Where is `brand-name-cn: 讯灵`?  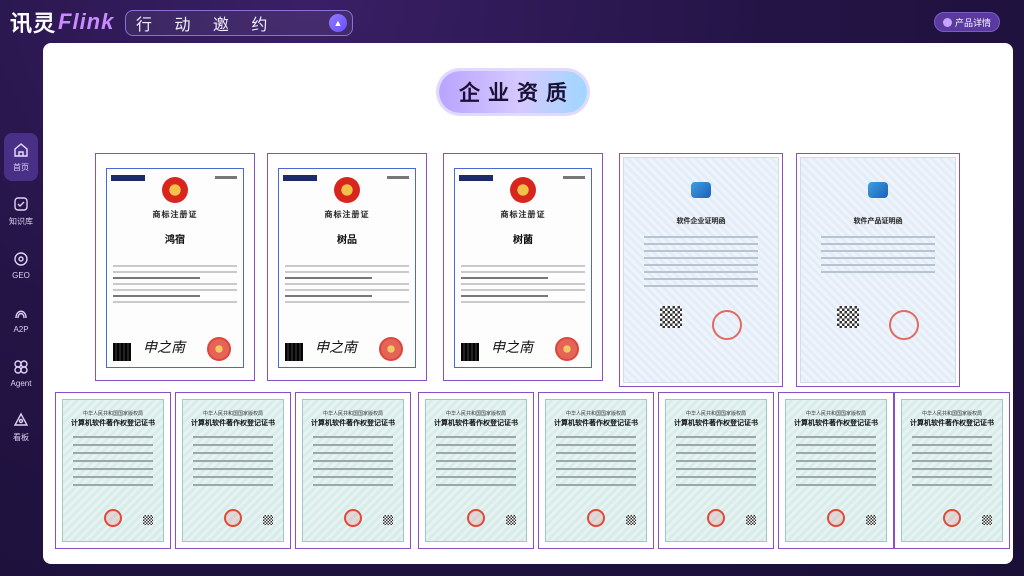 brand-name-cn: 讯灵 is located at coordinates (33, 23).